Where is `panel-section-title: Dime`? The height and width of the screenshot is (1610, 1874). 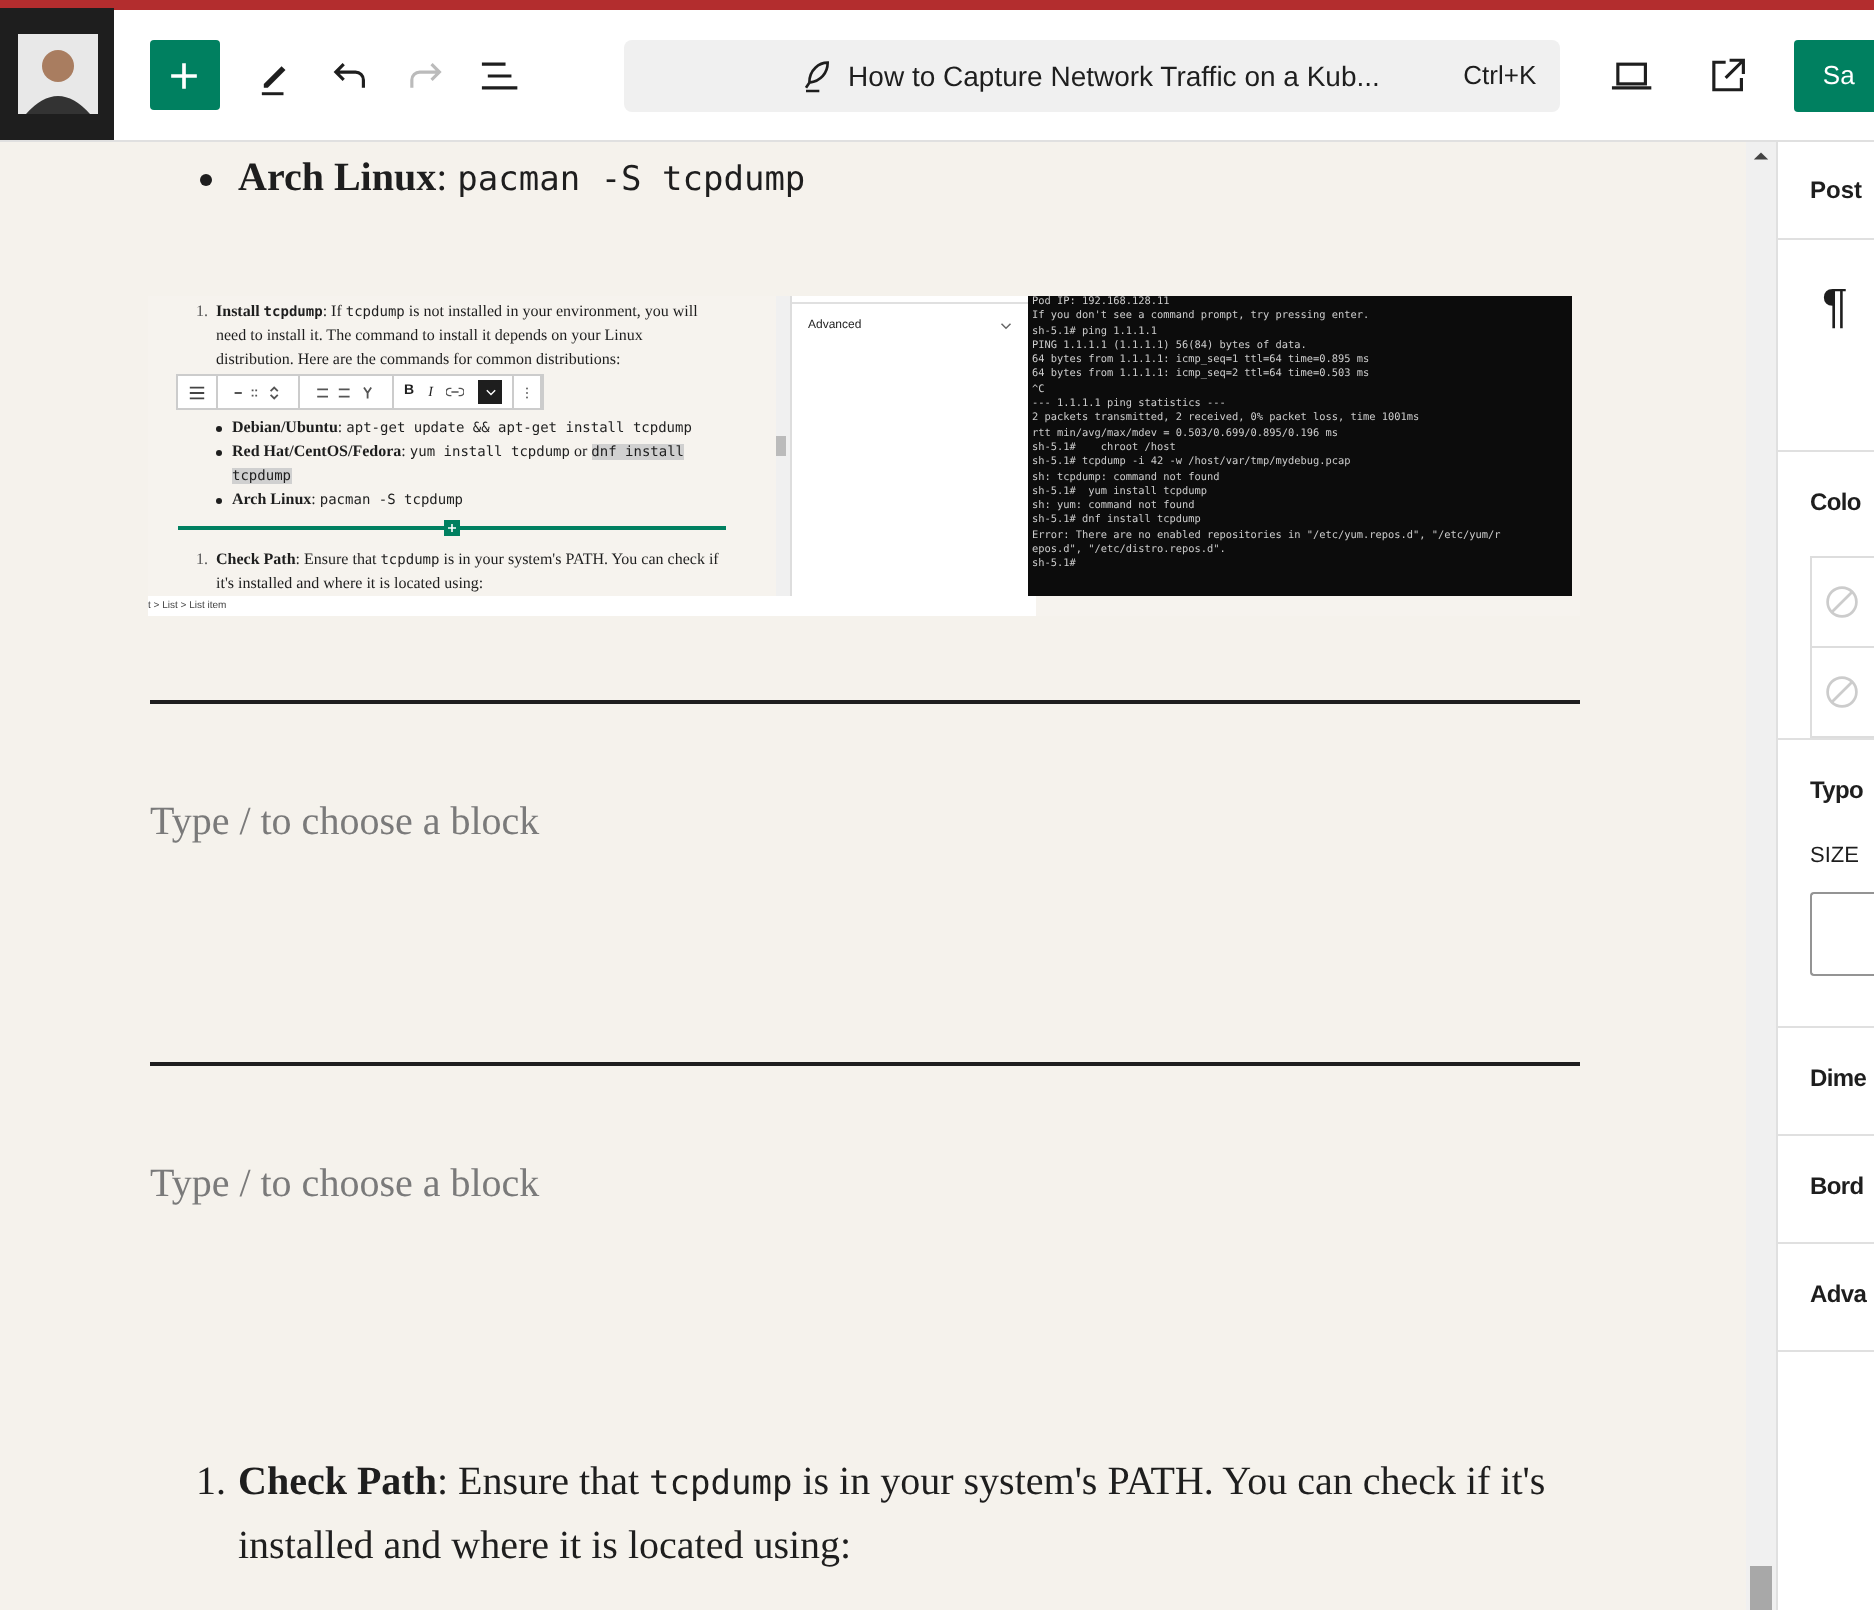 panel-section-title: Dime is located at coordinates (1842, 1078).